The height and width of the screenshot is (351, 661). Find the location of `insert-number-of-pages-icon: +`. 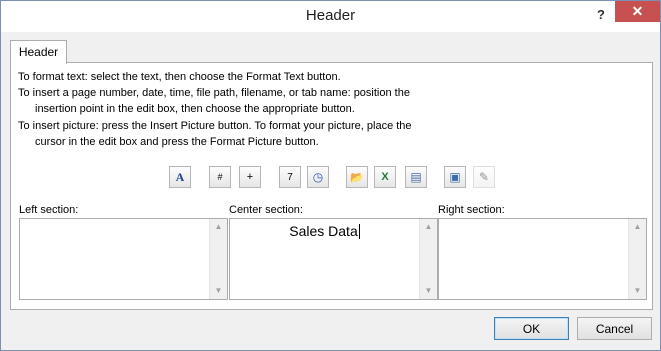

insert-number-of-pages-icon: + is located at coordinates (250, 177).